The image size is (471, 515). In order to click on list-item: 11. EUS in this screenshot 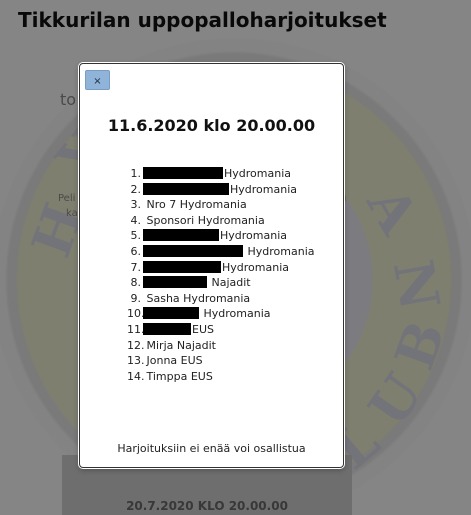, I will do `click(170, 329)`.